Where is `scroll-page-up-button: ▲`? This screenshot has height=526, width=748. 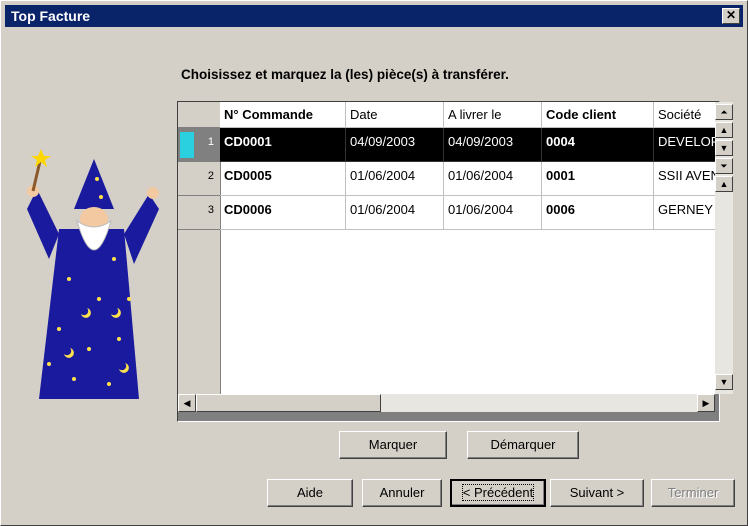 scroll-page-up-button: ▲ is located at coordinates (724, 130).